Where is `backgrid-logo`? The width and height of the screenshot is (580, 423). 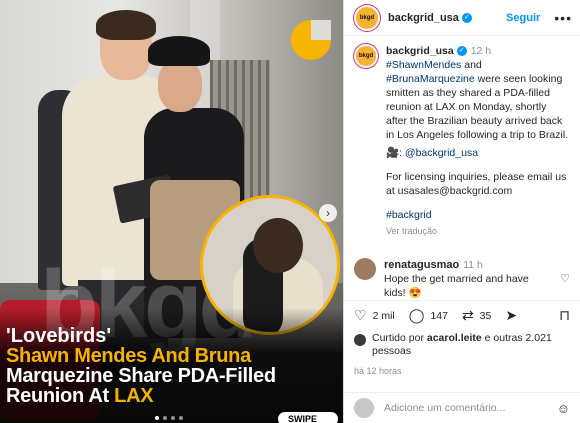 backgrid-logo is located at coordinates (311, 40).